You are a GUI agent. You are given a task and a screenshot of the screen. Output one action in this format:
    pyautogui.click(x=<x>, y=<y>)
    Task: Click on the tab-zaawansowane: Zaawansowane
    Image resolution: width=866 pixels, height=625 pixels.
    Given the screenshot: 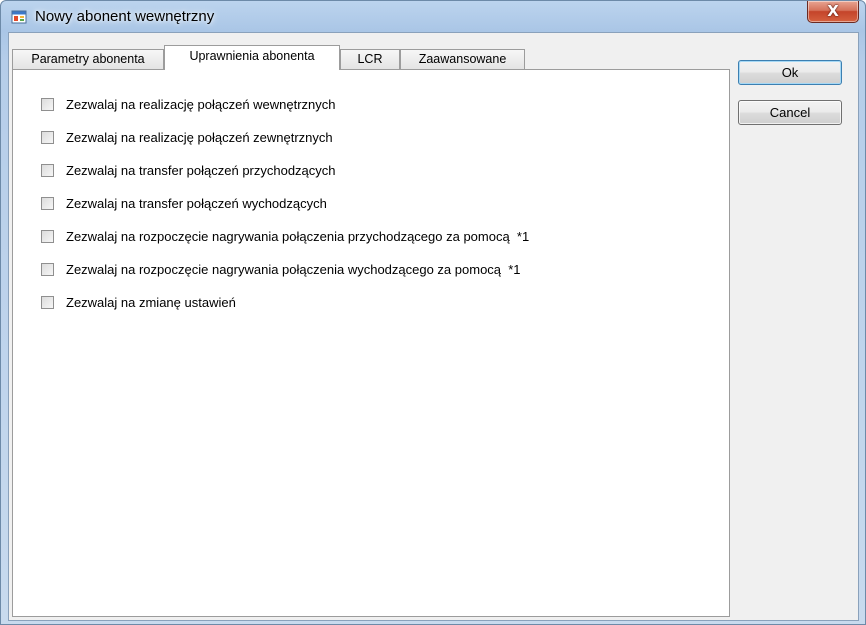 What is the action you would take?
    pyautogui.click(x=462, y=59)
    